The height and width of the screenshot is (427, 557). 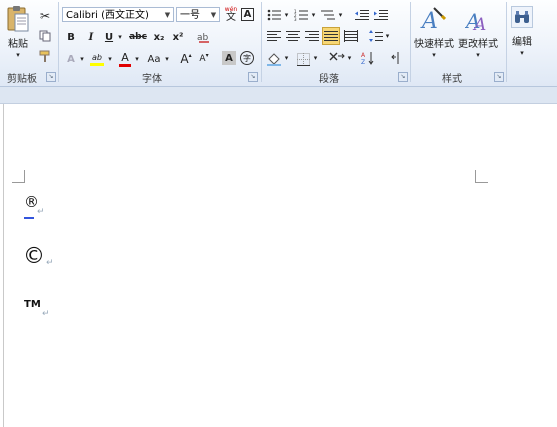 What do you see at coordinates (387, 36) in the screenshot?
I see `line-spacing-dropdown-icon: ▾` at bounding box center [387, 36].